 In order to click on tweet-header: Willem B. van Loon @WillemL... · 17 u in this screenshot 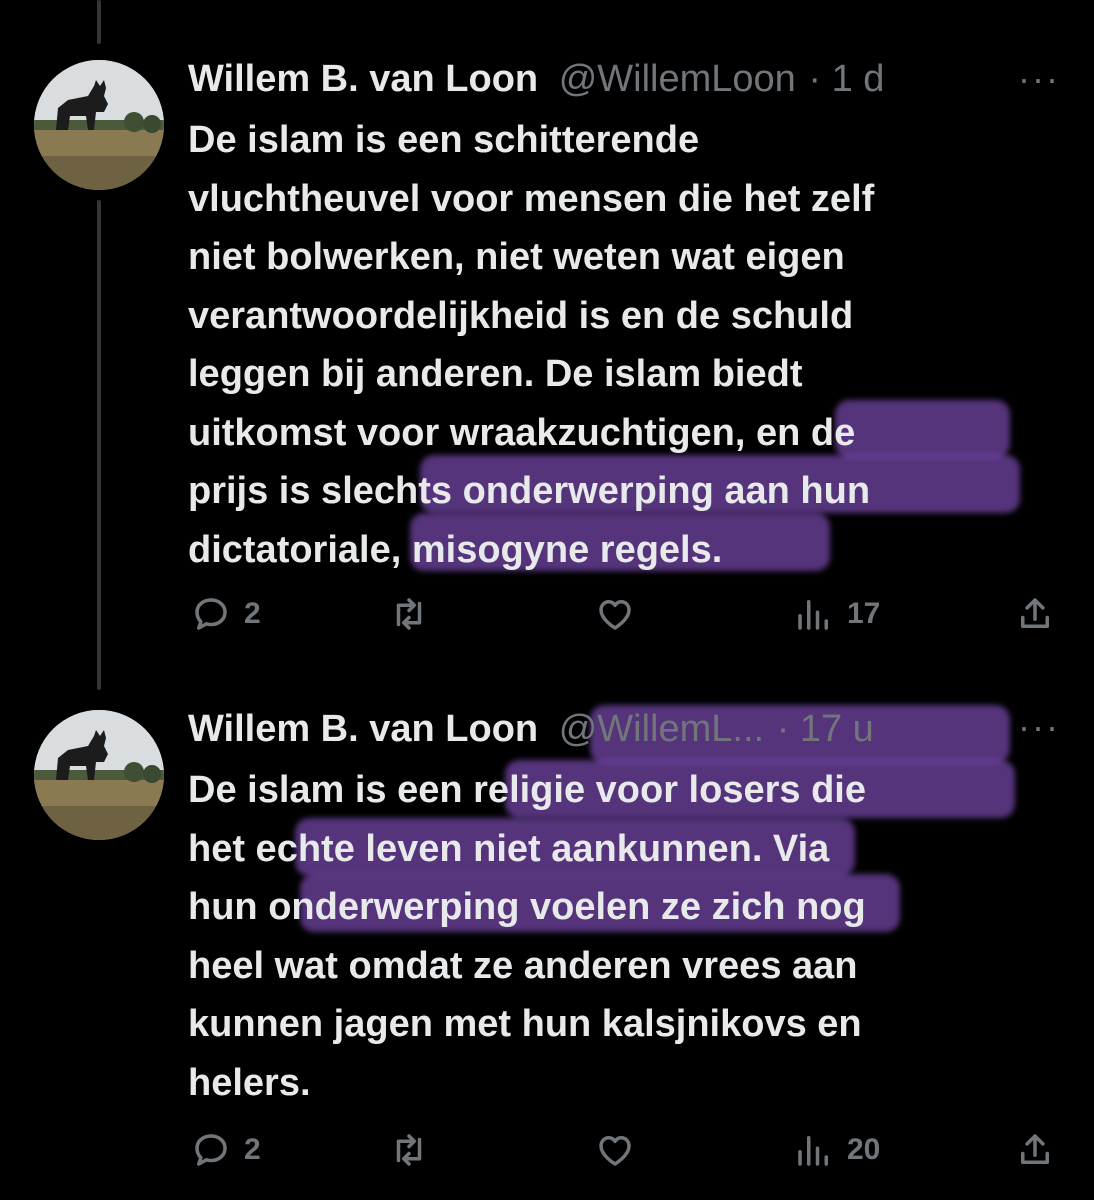, I will do `click(531, 729)`.